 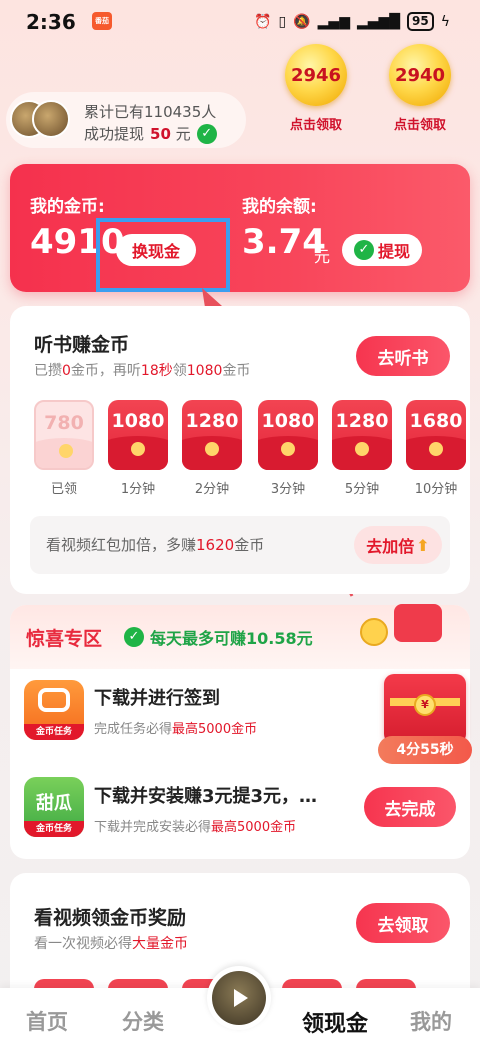 What do you see at coordinates (143, 1021) in the screenshot?
I see `nav-category: 分类` at bounding box center [143, 1021].